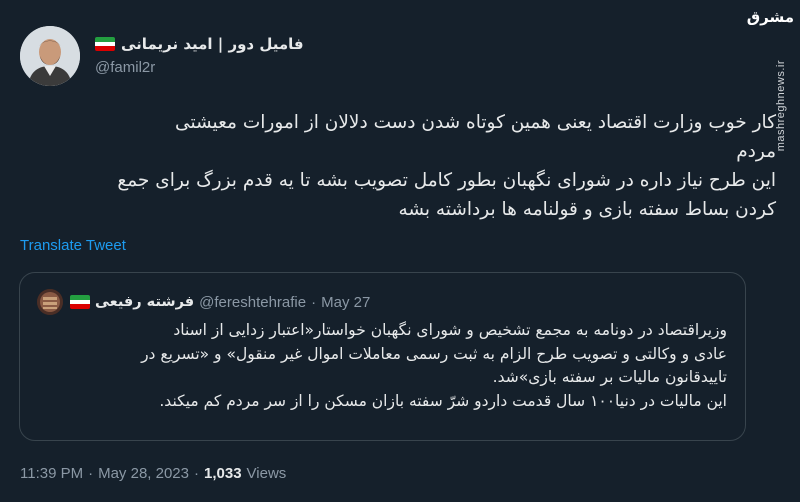 The width and height of the screenshot is (800, 502). What do you see at coordinates (756, 151) in the screenshot?
I see `tweet-line: مردم` at bounding box center [756, 151].